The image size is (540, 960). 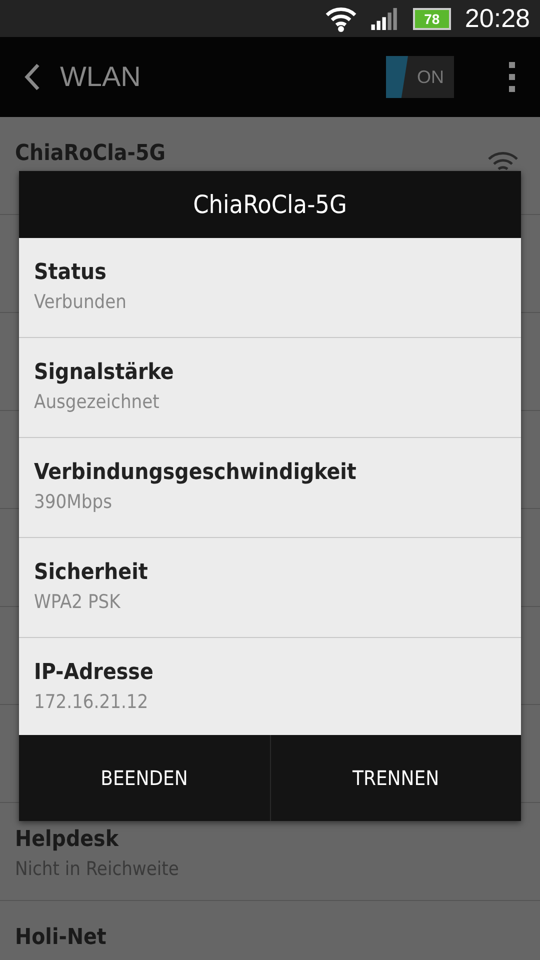 I want to click on field-value: WPA2 PSK, so click(x=78, y=602).